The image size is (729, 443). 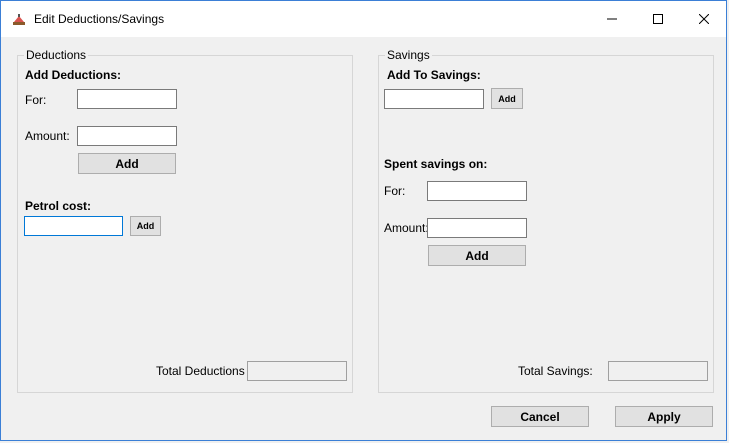 What do you see at coordinates (555, 371) in the screenshot?
I see `total-savings-label: Total Savings:` at bounding box center [555, 371].